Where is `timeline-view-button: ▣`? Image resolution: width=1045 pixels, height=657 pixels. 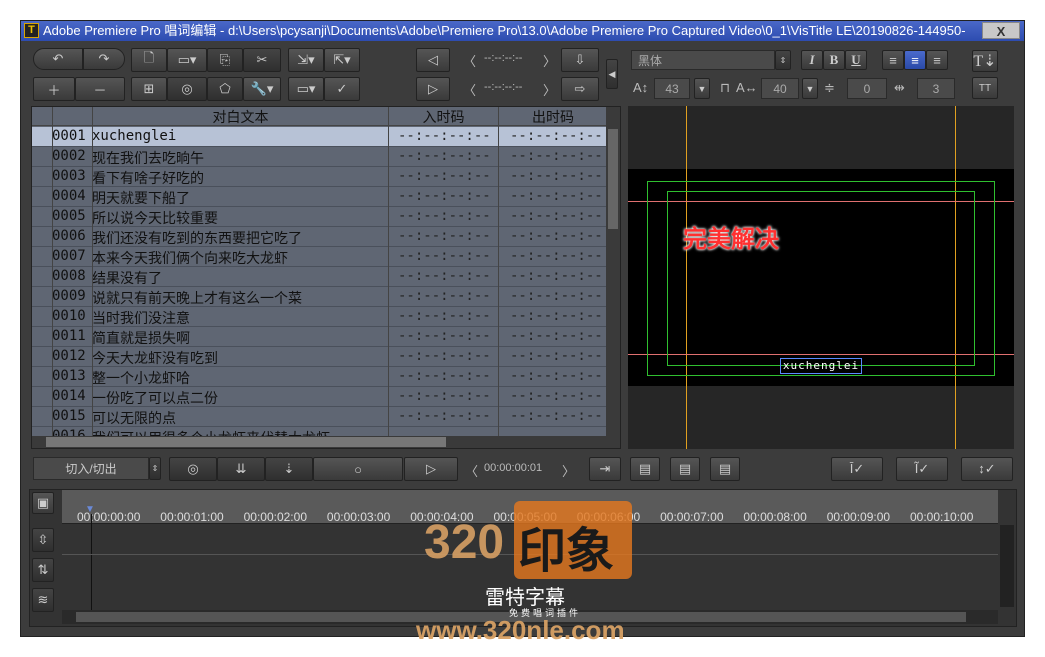 timeline-view-button: ▣ is located at coordinates (43, 503).